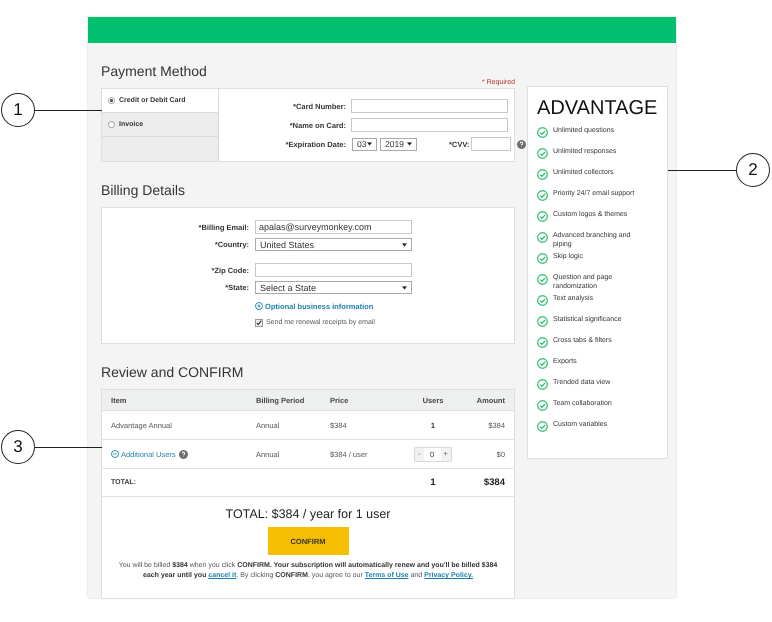 Image resolution: width=772 pixels, height=622 pixels. What do you see at coordinates (493, 482) in the screenshot?
I see `table-cell-text: $384` at bounding box center [493, 482].